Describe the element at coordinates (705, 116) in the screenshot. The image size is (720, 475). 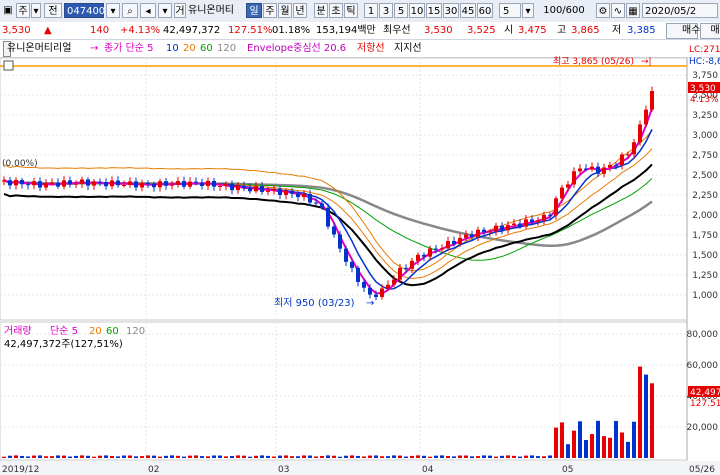
I see `y-tick-label: 3,250` at that location.